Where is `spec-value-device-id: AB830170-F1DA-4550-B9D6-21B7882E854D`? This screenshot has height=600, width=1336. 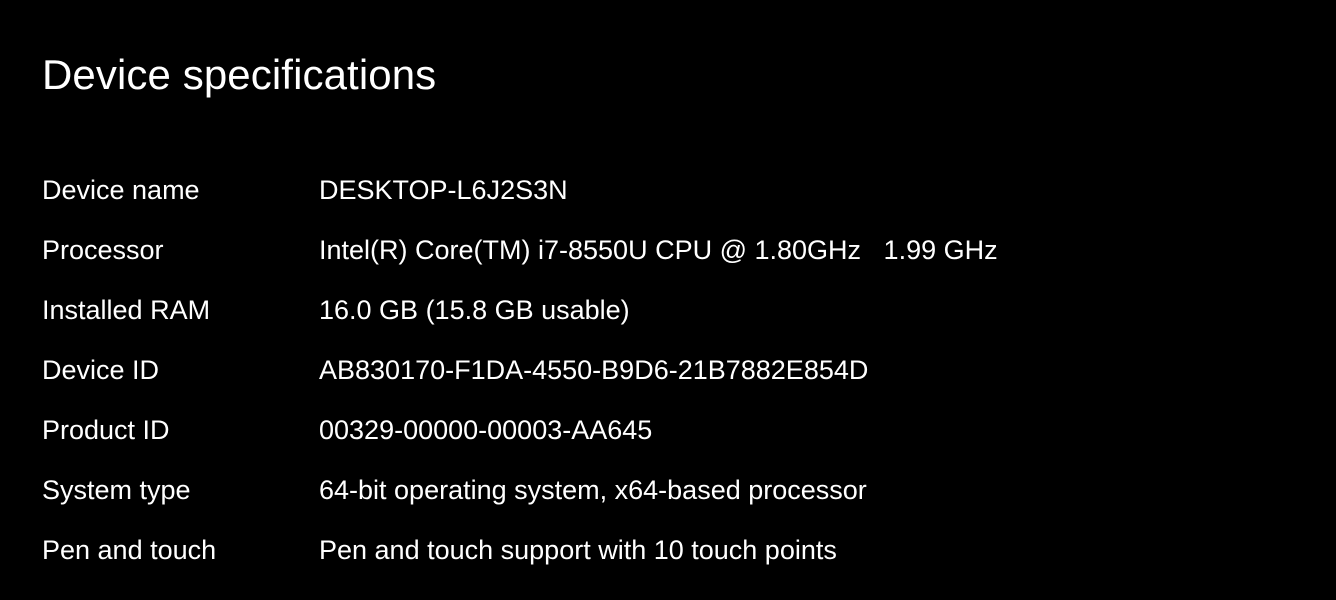 spec-value-device-id: AB830170-F1DA-4550-B9D6-21B7882E854D is located at coordinates (594, 370).